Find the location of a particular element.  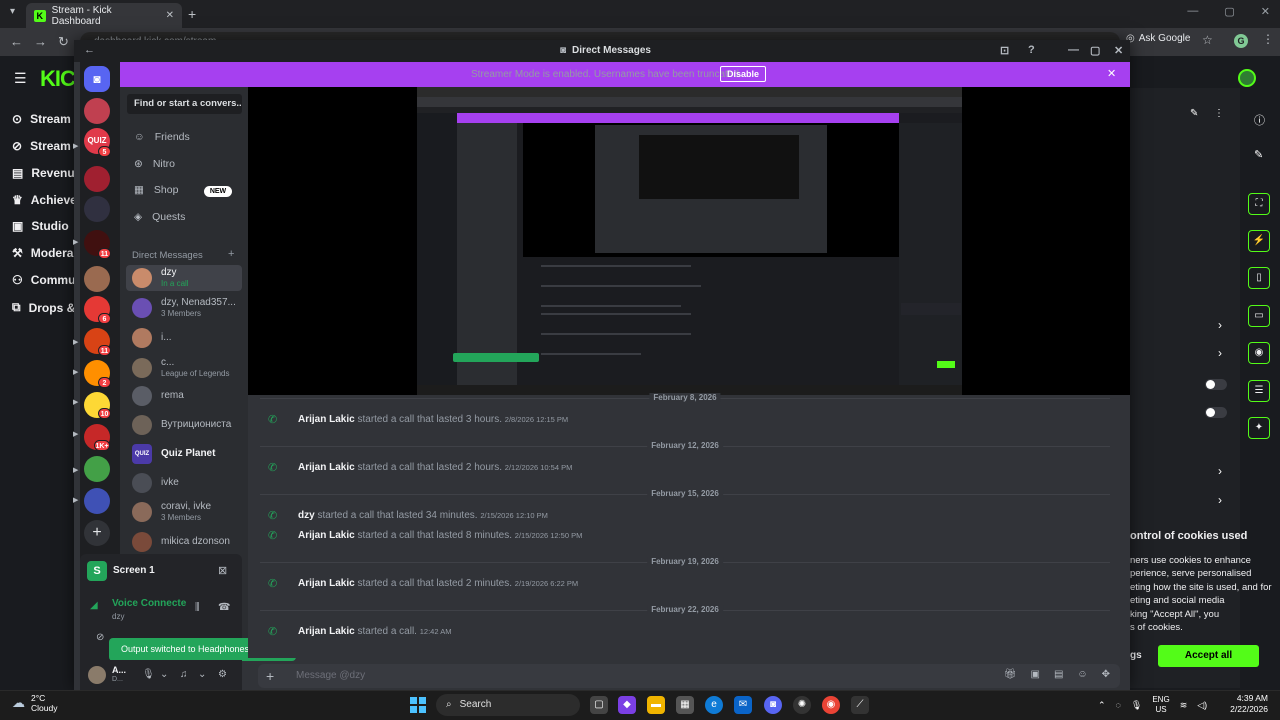

kick-nav-achievements: ♛ Achieve is located at coordinates (44, 200).